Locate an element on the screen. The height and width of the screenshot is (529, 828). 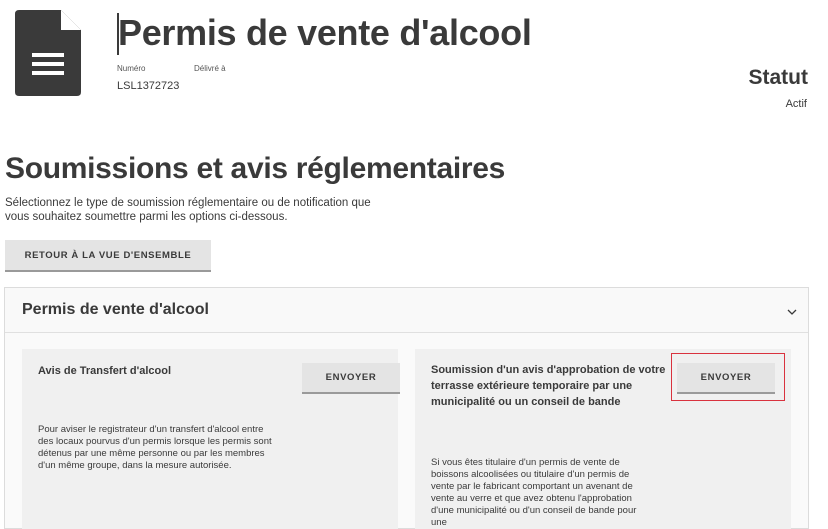
licence-title: Permis de vente d'alcool is located at coordinates (325, 32).